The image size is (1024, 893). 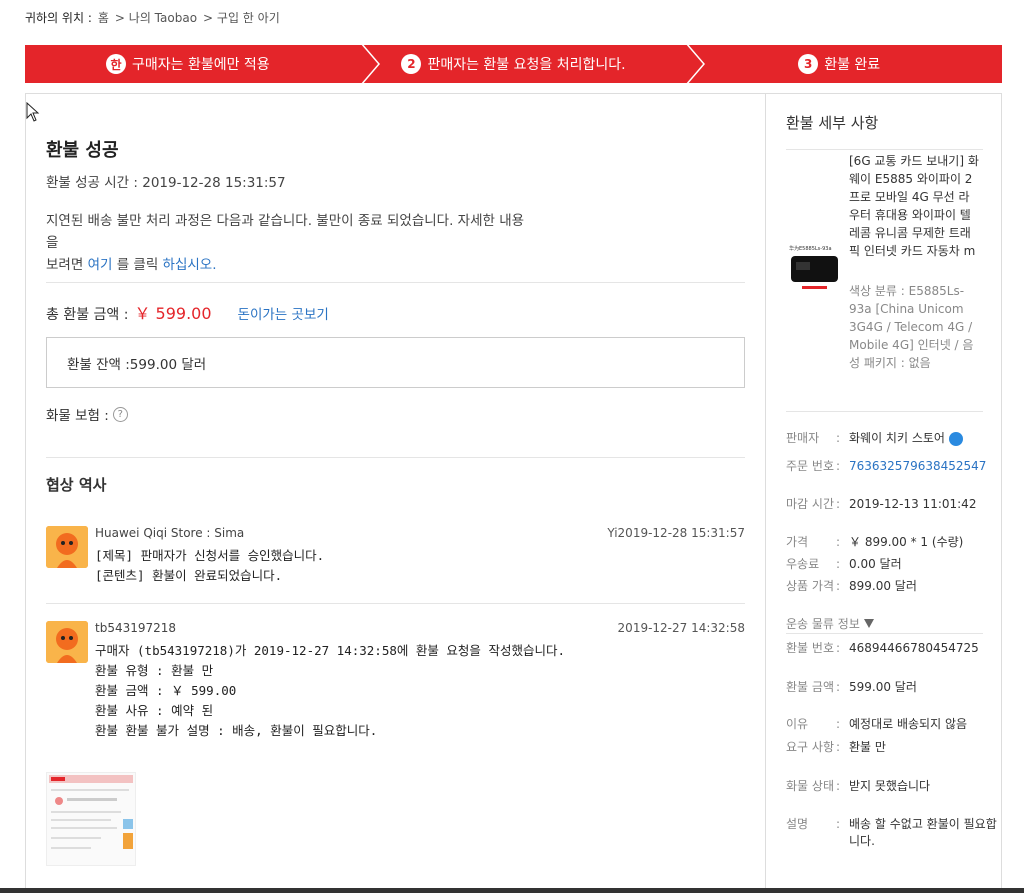 I want to click on shipping-fee-value: 0.00 달러, so click(x=875, y=564).